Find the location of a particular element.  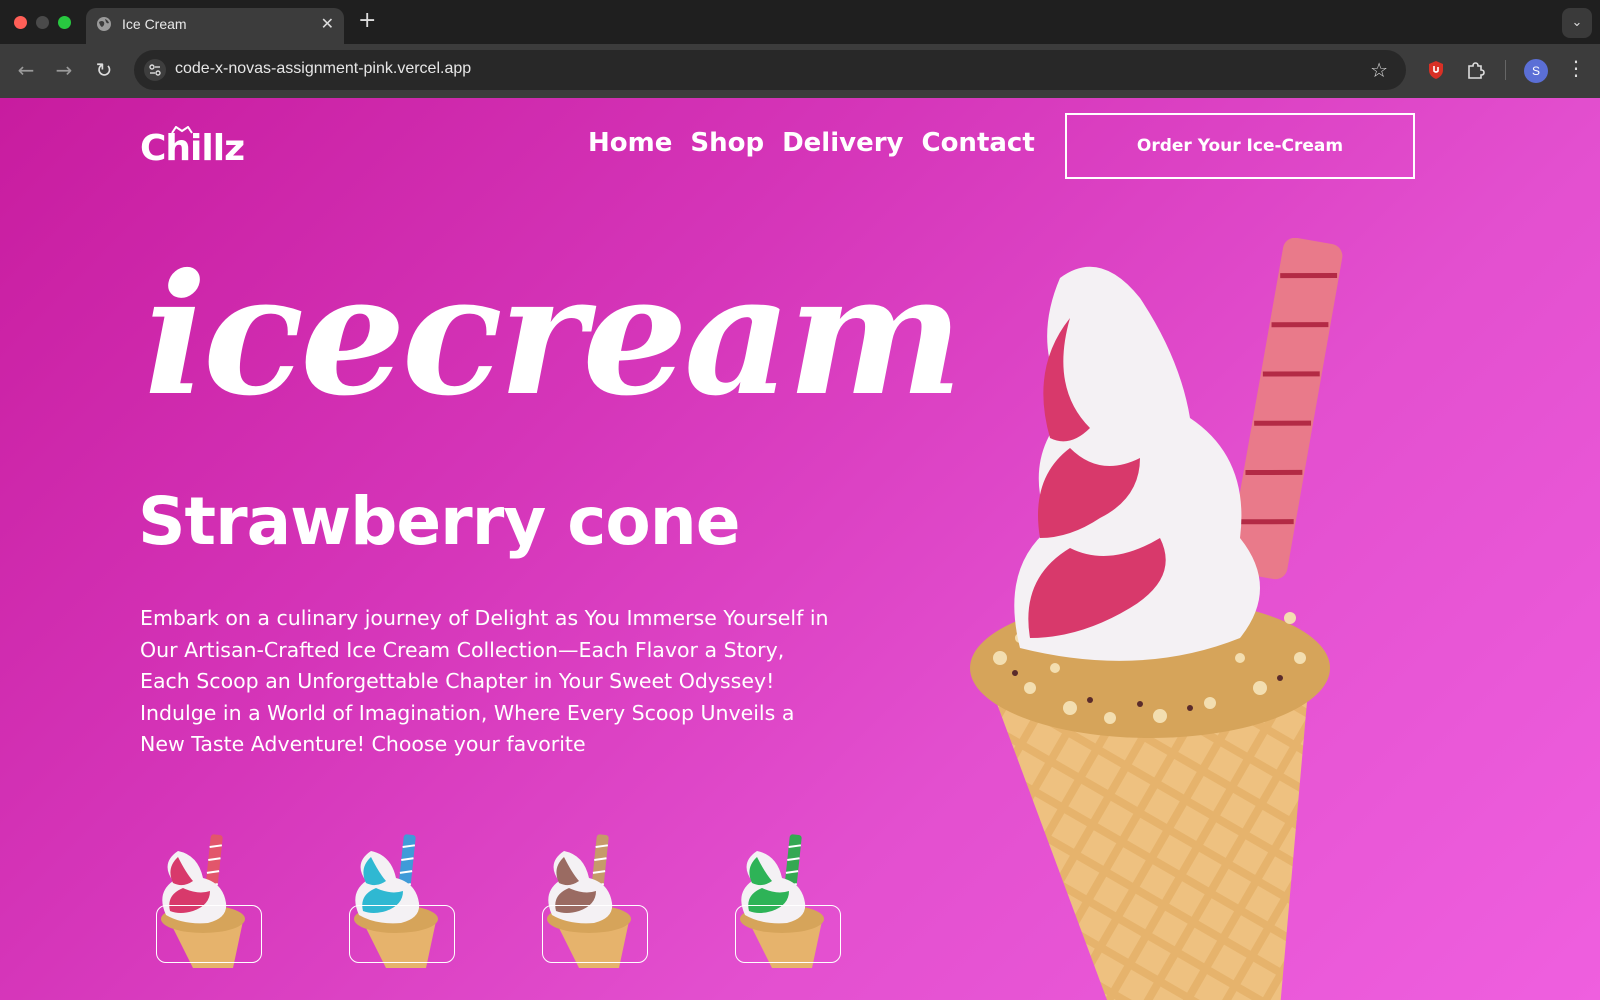

nav-shop: Shop is located at coordinates (727, 143).